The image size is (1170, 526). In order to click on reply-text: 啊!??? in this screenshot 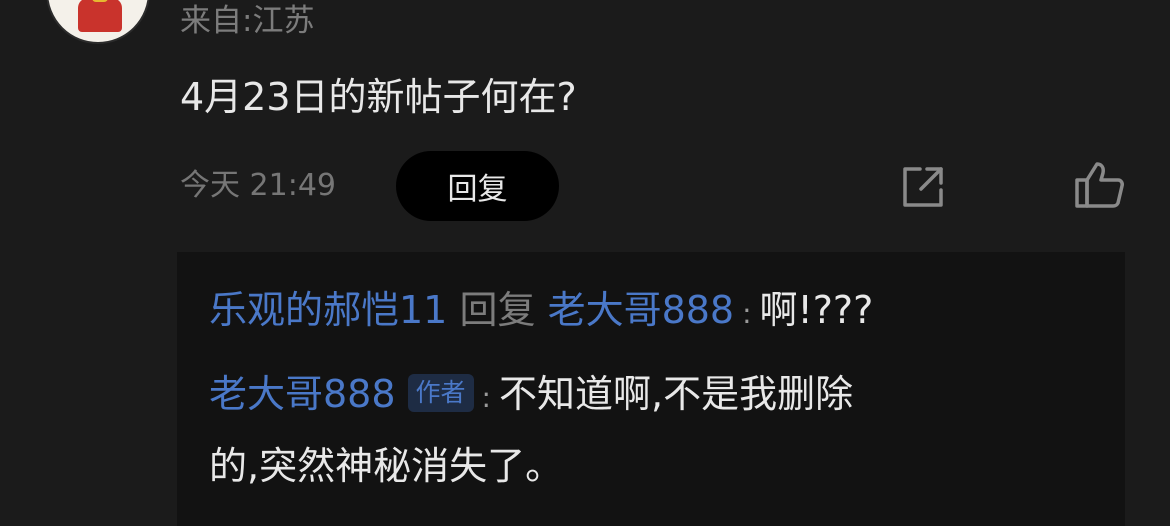, I will do `click(816, 310)`.